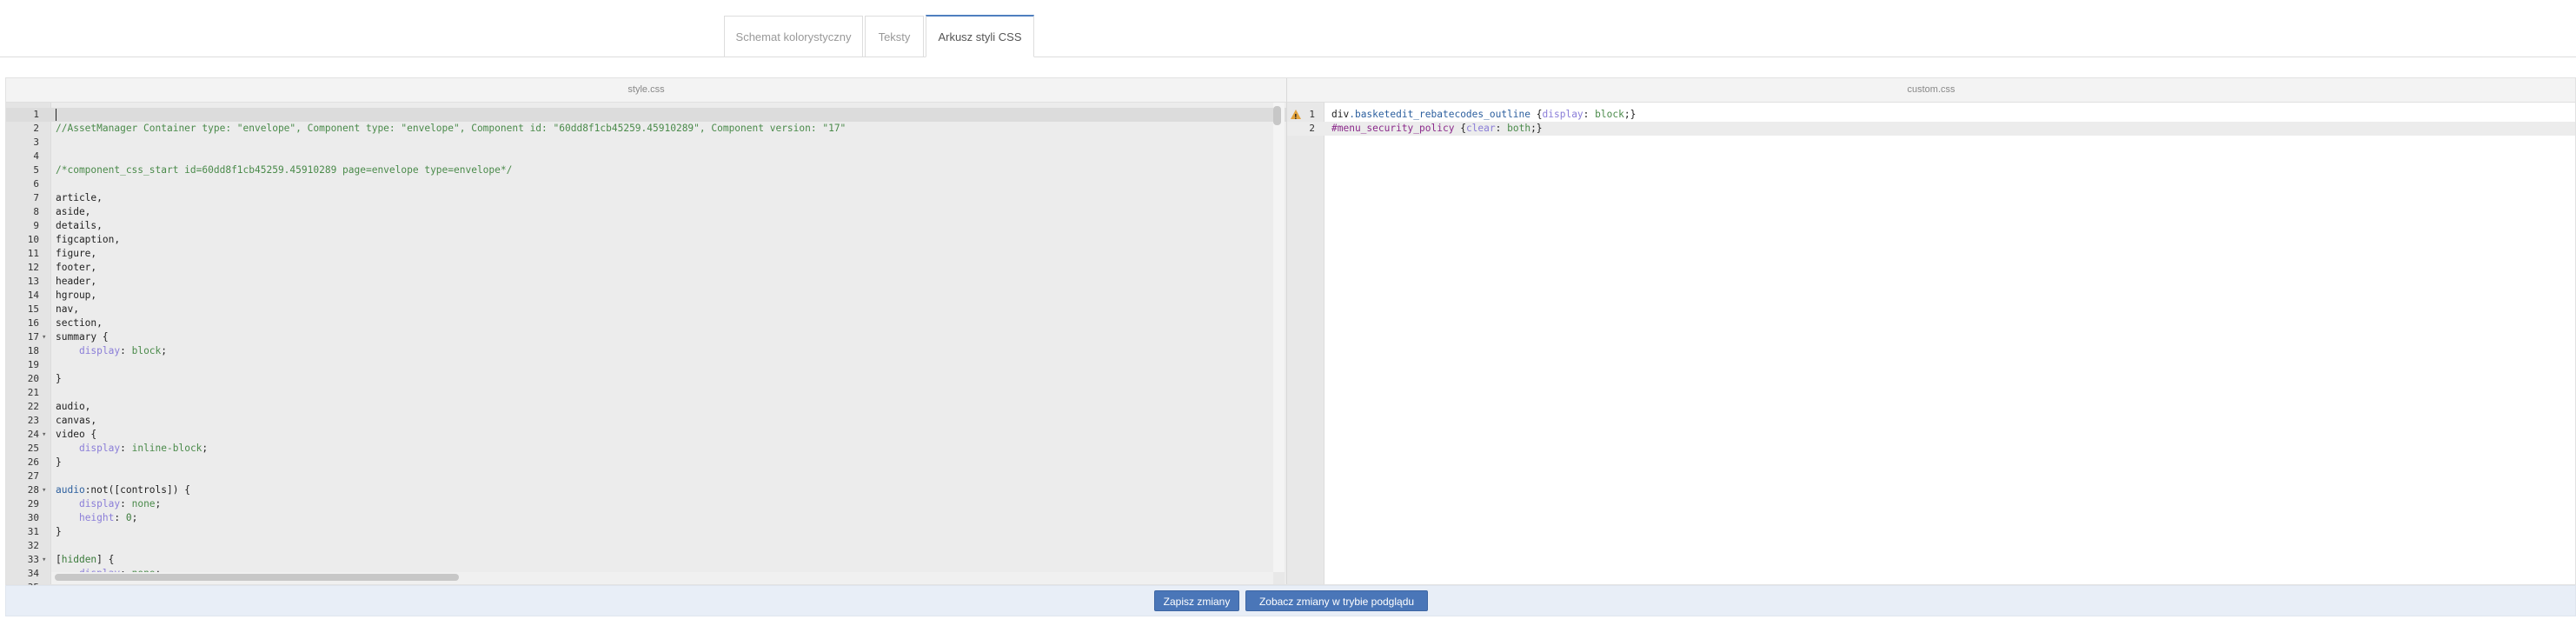 The image size is (2576, 626). I want to click on code-line: 18 display: block;, so click(646, 351).